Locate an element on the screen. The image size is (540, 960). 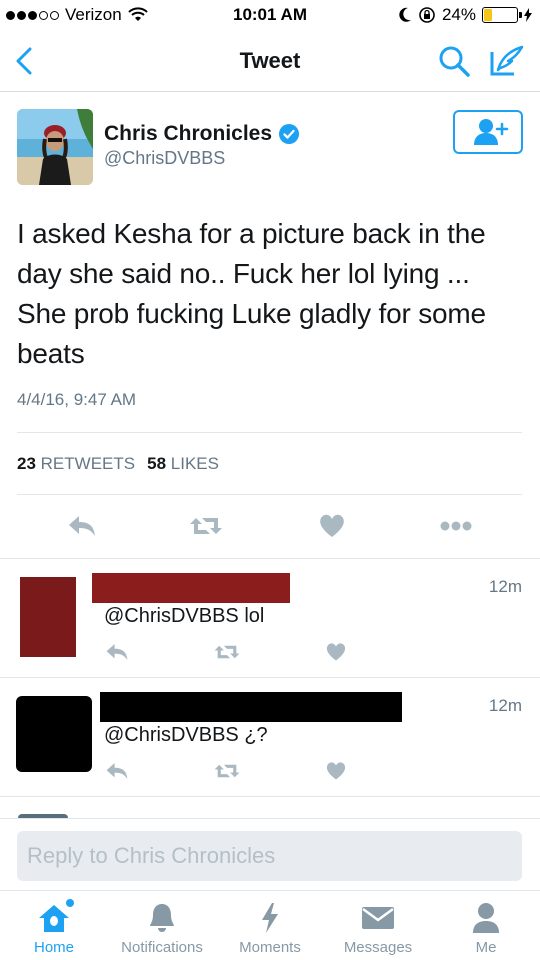
compose-button is located at coordinates (507, 61).